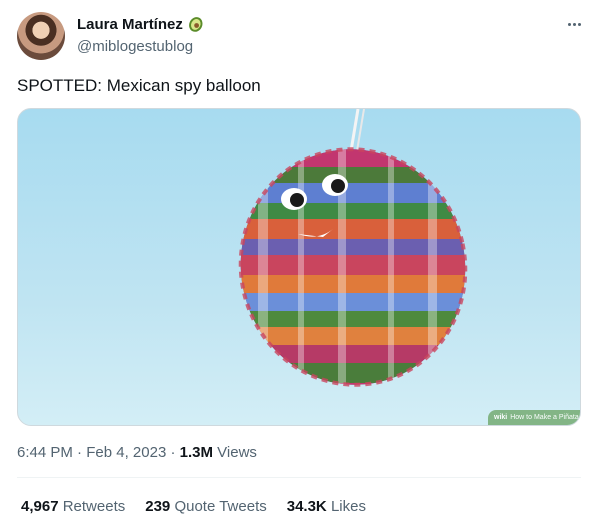 This screenshot has height=527, width=598. What do you see at coordinates (41, 36) in the screenshot?
I see `avatar` at bounding box center [41, 36].